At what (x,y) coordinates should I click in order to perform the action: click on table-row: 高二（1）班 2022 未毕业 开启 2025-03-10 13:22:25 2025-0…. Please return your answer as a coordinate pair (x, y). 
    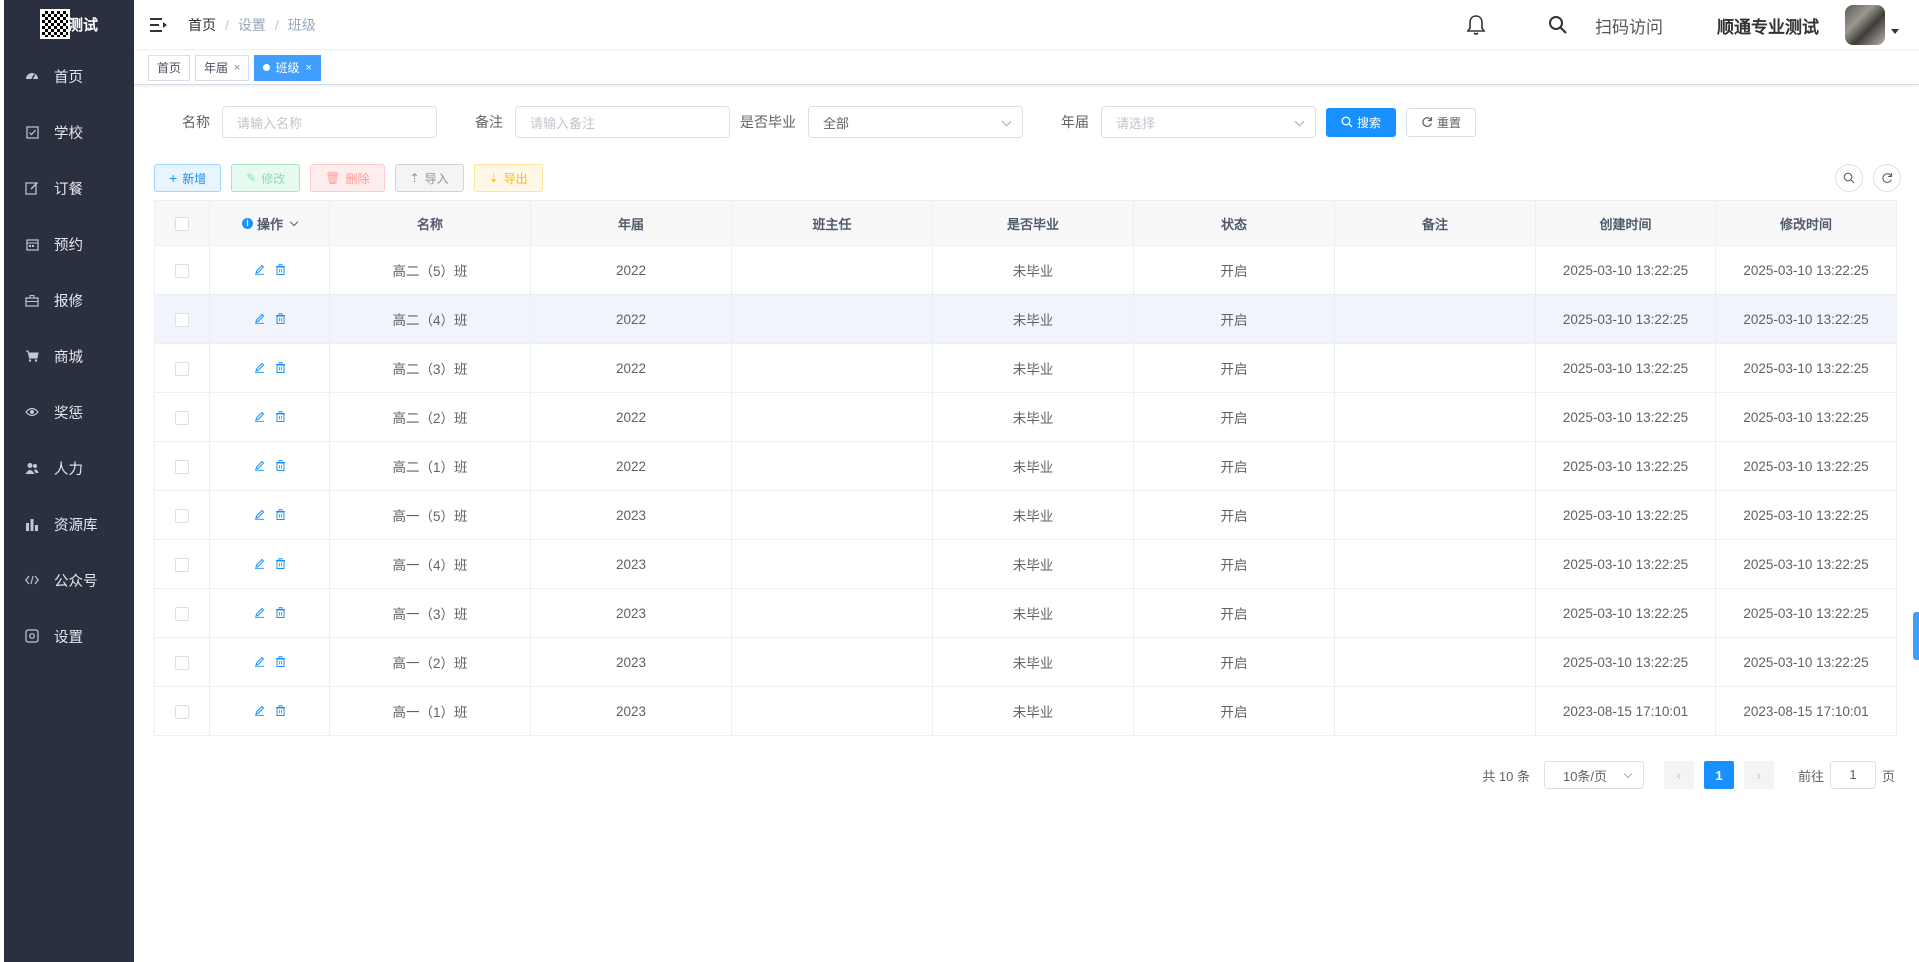
    Looking at the image, I should click on (1025, 466).